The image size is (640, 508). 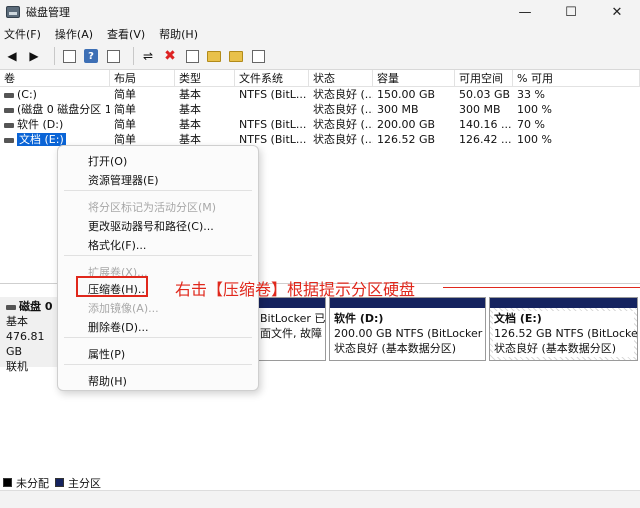 What do you see at coordinates (617, 12) in the screenshot?
I see `close-button: ✕` at bounding box center [617, 12].